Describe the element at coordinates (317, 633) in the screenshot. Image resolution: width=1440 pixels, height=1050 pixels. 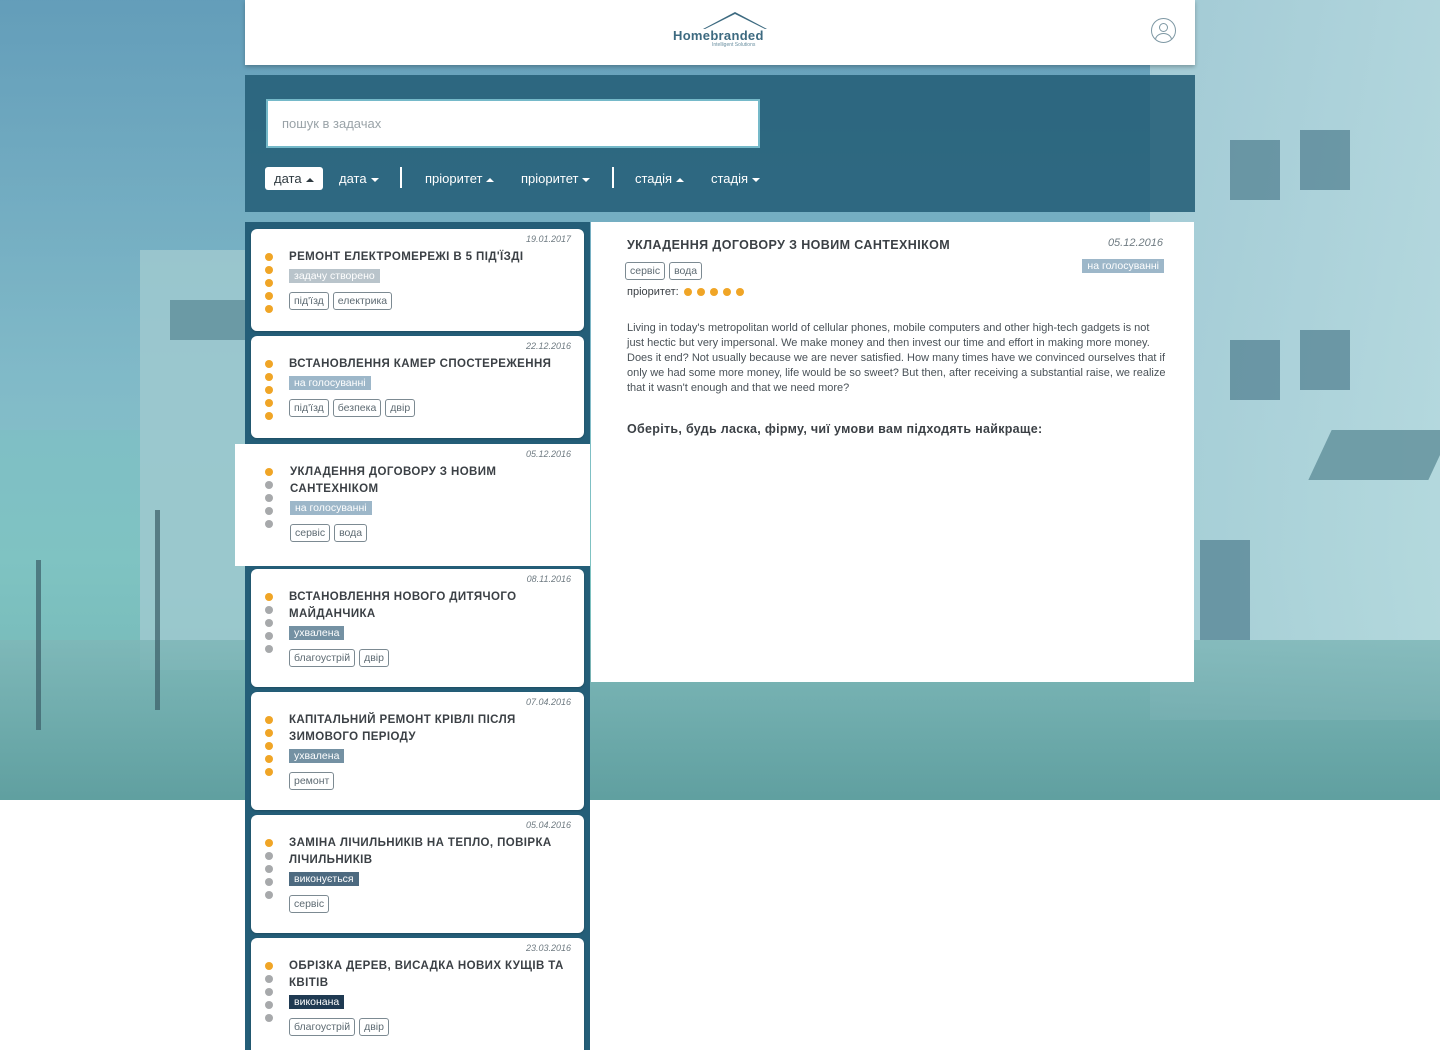
I see `status-badge: ухвалена` at that location.